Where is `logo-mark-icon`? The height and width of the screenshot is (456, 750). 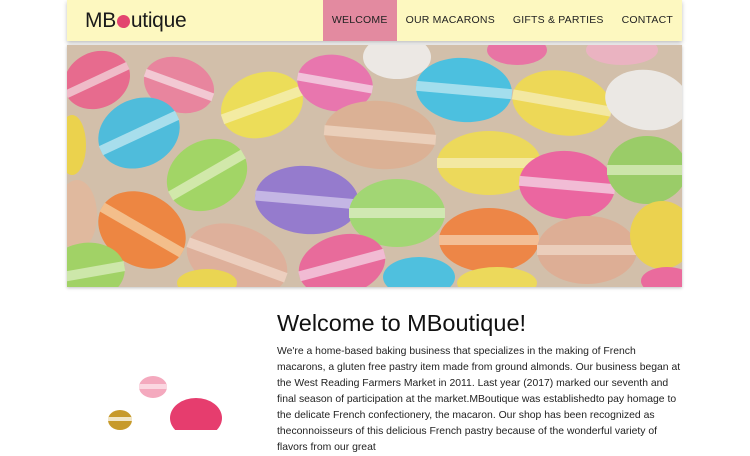 logo-mark-icon is located at coordinates (123, 21).